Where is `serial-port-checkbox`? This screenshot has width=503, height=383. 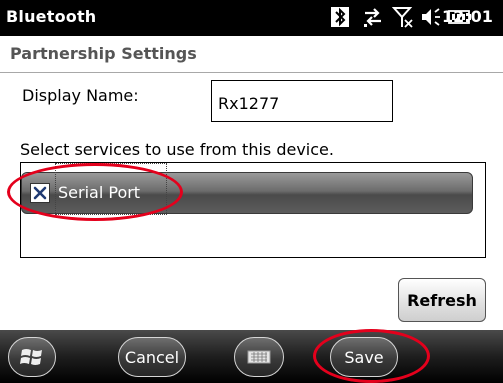 serial-port-checkbox is located at coordinates (40, 193).